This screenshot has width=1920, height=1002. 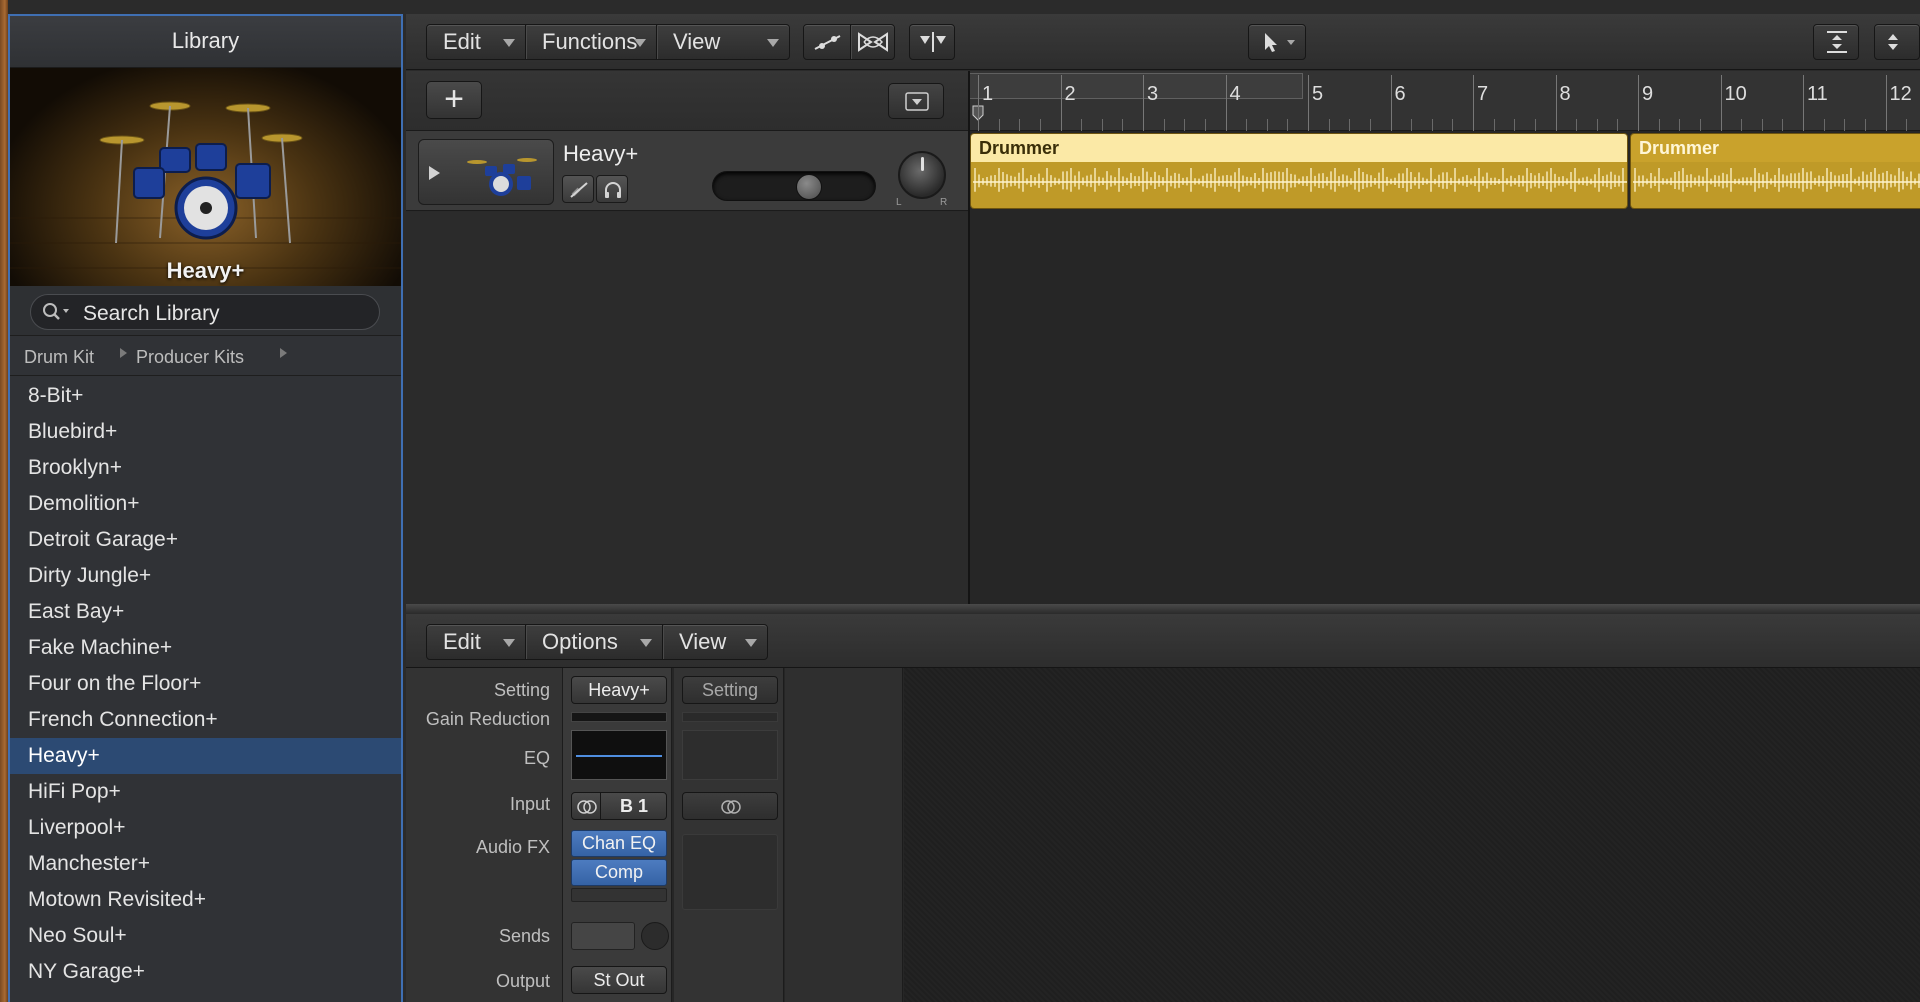 I want to click on search-icon, so click(x=56, y=312).